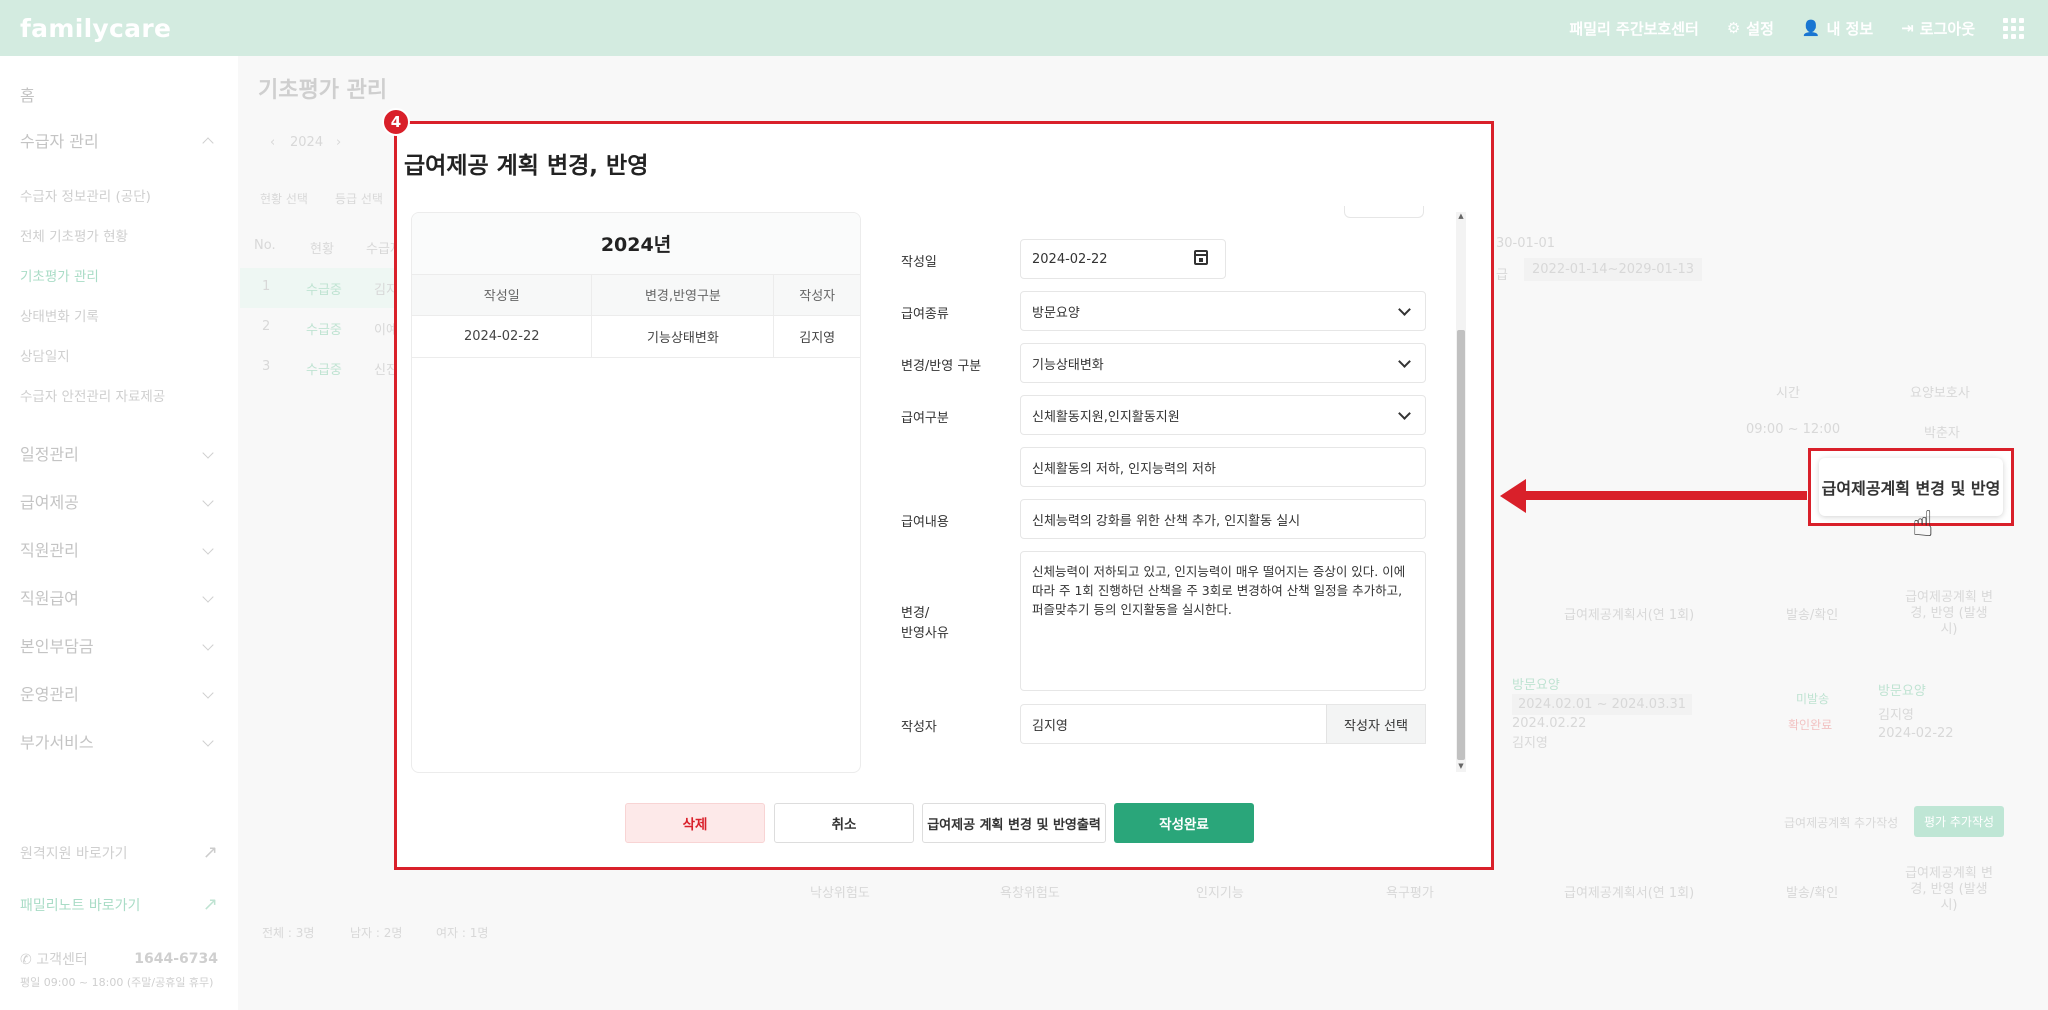  I want to click on caregiver-value: 박춘자, so click(1942, 433).